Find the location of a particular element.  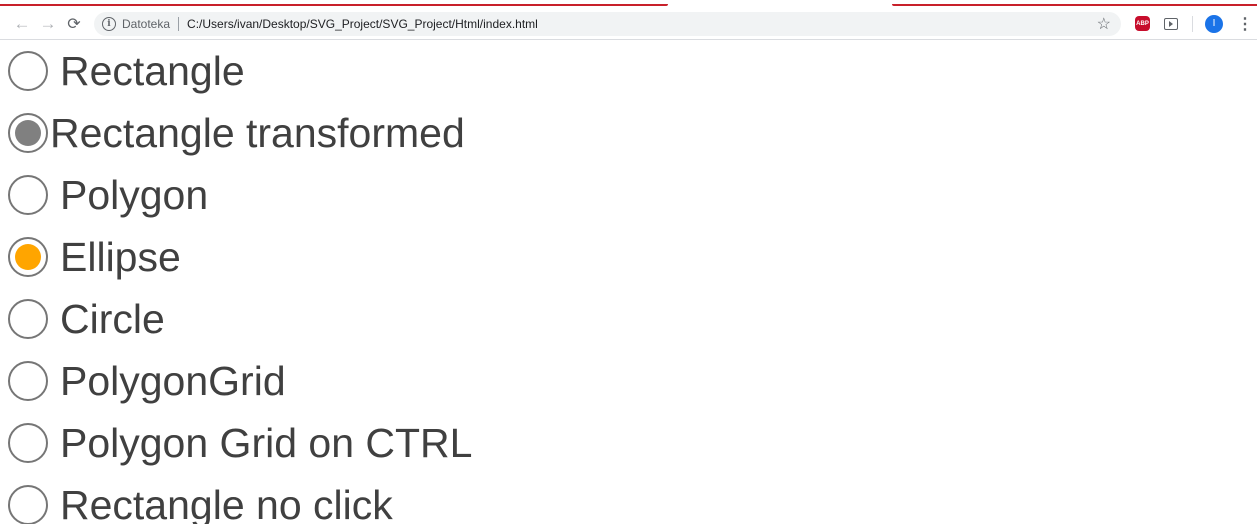

option-label: Ellipse is located at coordinates (120, 256).